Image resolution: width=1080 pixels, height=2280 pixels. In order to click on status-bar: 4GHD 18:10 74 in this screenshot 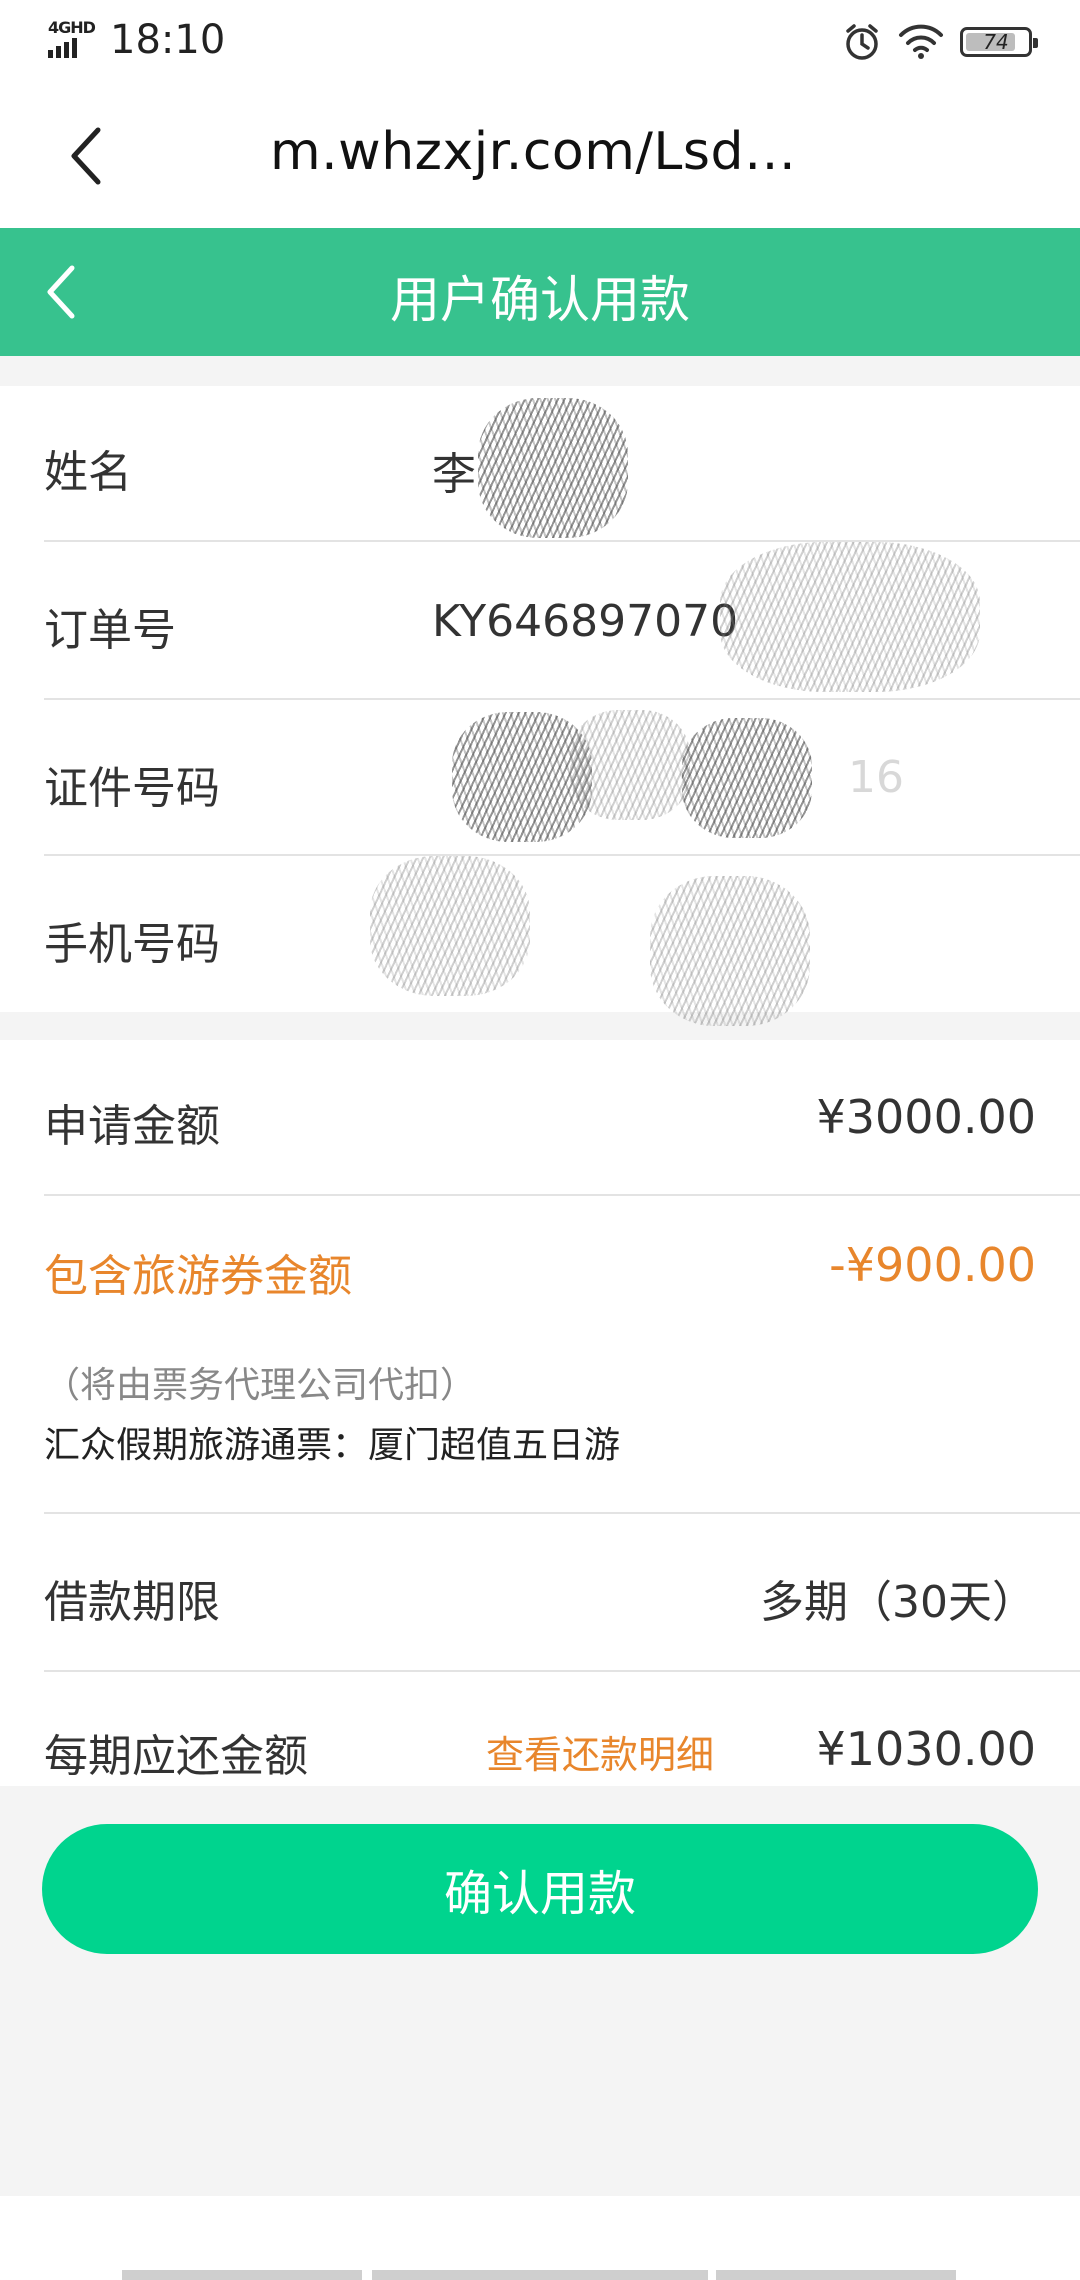, I will do `click(540, 41)`.